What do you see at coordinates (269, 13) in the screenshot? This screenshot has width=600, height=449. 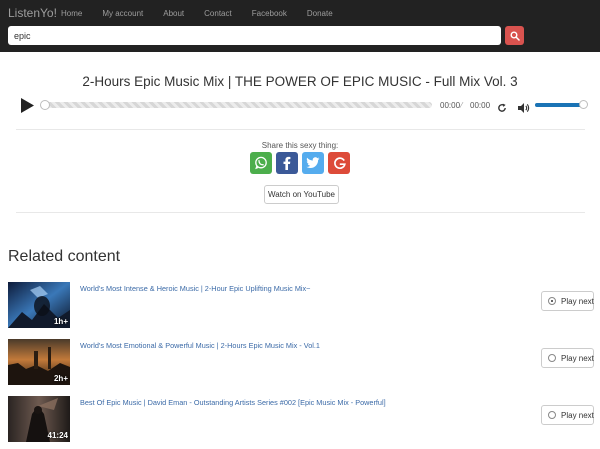 I see `nav-facebook: Facebook` at bounding box center [269, 13].